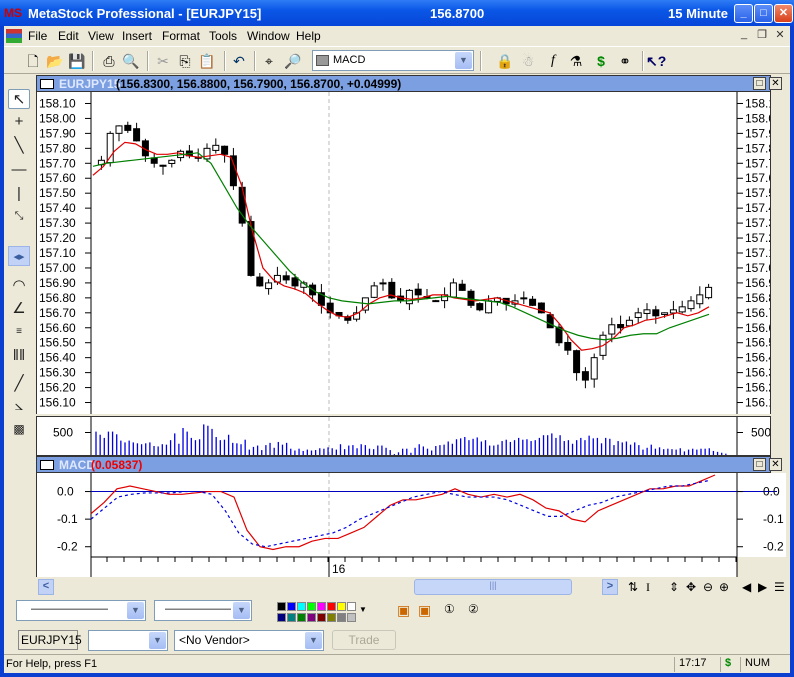 This screenshot has height=677, width=794. Describe the element at coordinates (19, 429) in the screenshot. I see `grid-icon: ▩` at that location.